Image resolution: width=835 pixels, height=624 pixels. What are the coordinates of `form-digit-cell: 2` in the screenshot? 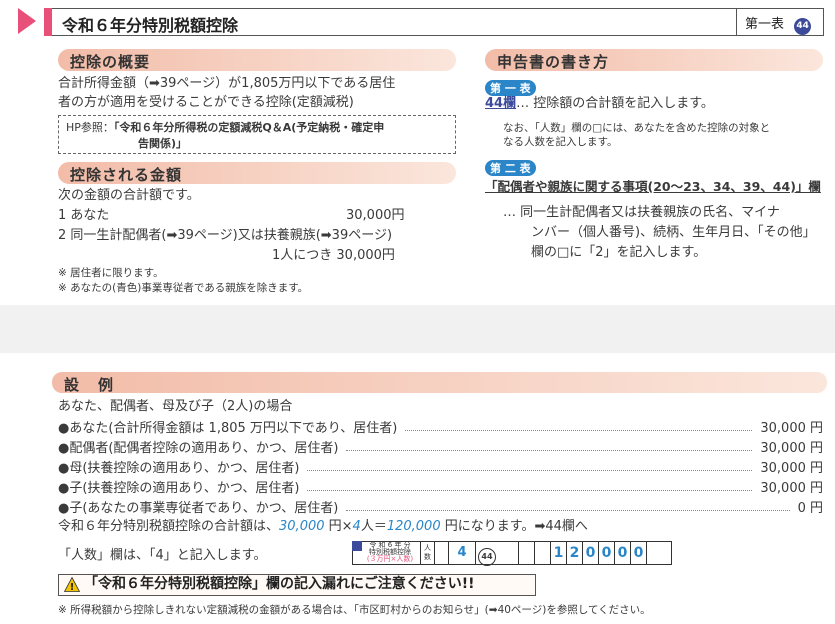 It's located at (575, 553).